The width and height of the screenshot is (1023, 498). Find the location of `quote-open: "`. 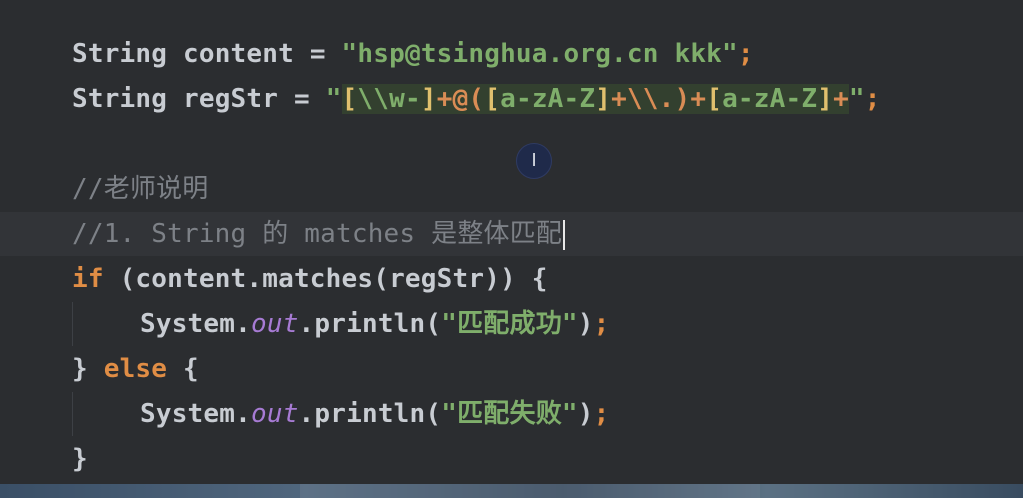

quote-open: " is located at coordinates (333, 99).